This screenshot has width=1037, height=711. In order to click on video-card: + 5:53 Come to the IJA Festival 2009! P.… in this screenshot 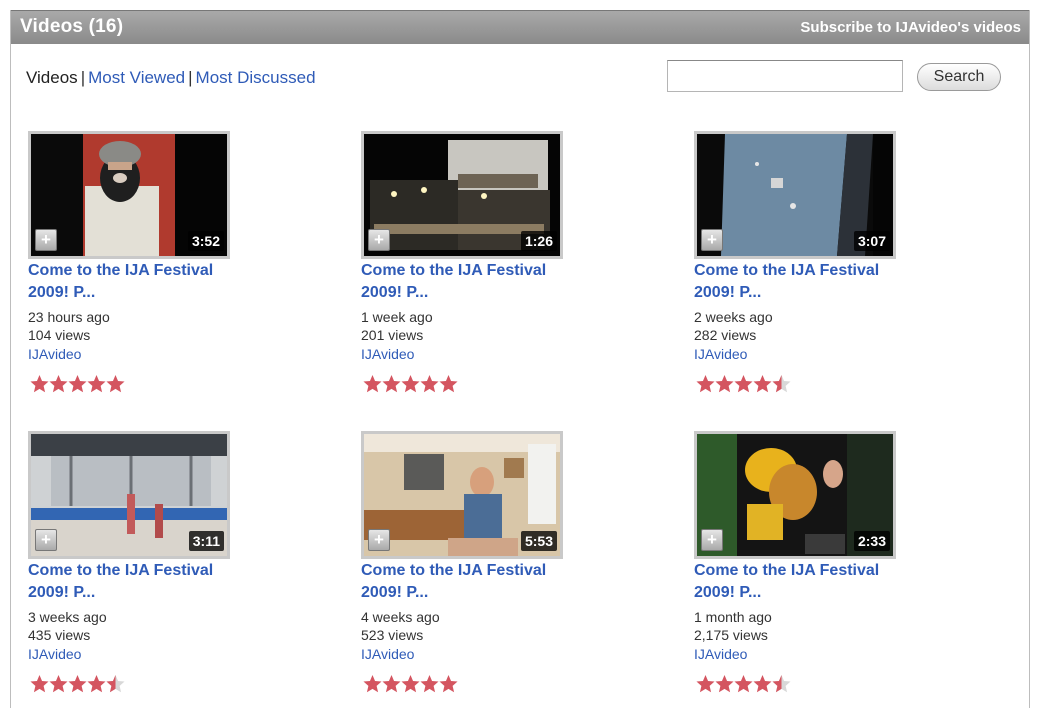, I will do `click(481, 571)`.